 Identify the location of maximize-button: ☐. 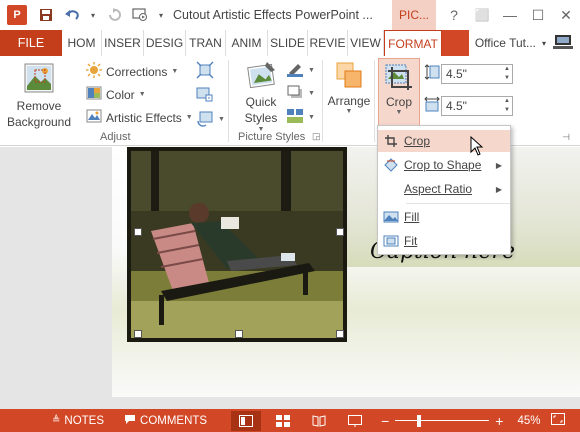
(538, 15).